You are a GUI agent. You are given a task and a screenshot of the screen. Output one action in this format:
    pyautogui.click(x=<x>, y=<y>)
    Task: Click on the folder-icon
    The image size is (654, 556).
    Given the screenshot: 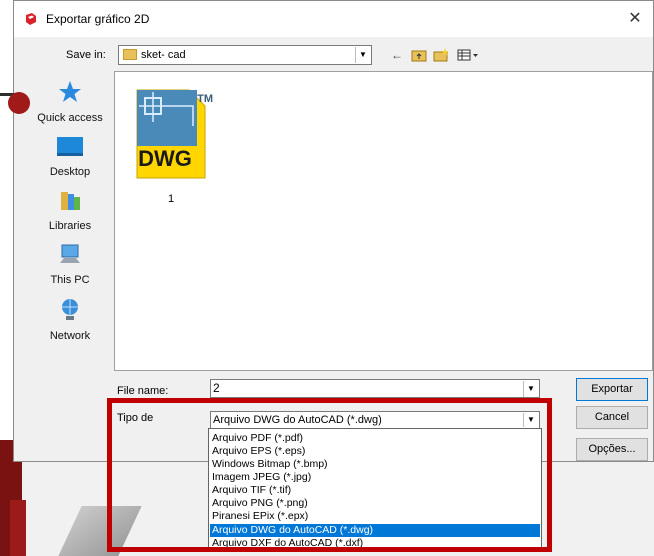 What is the action you would take?
    pyautogui.click(x=130, y=54)
    